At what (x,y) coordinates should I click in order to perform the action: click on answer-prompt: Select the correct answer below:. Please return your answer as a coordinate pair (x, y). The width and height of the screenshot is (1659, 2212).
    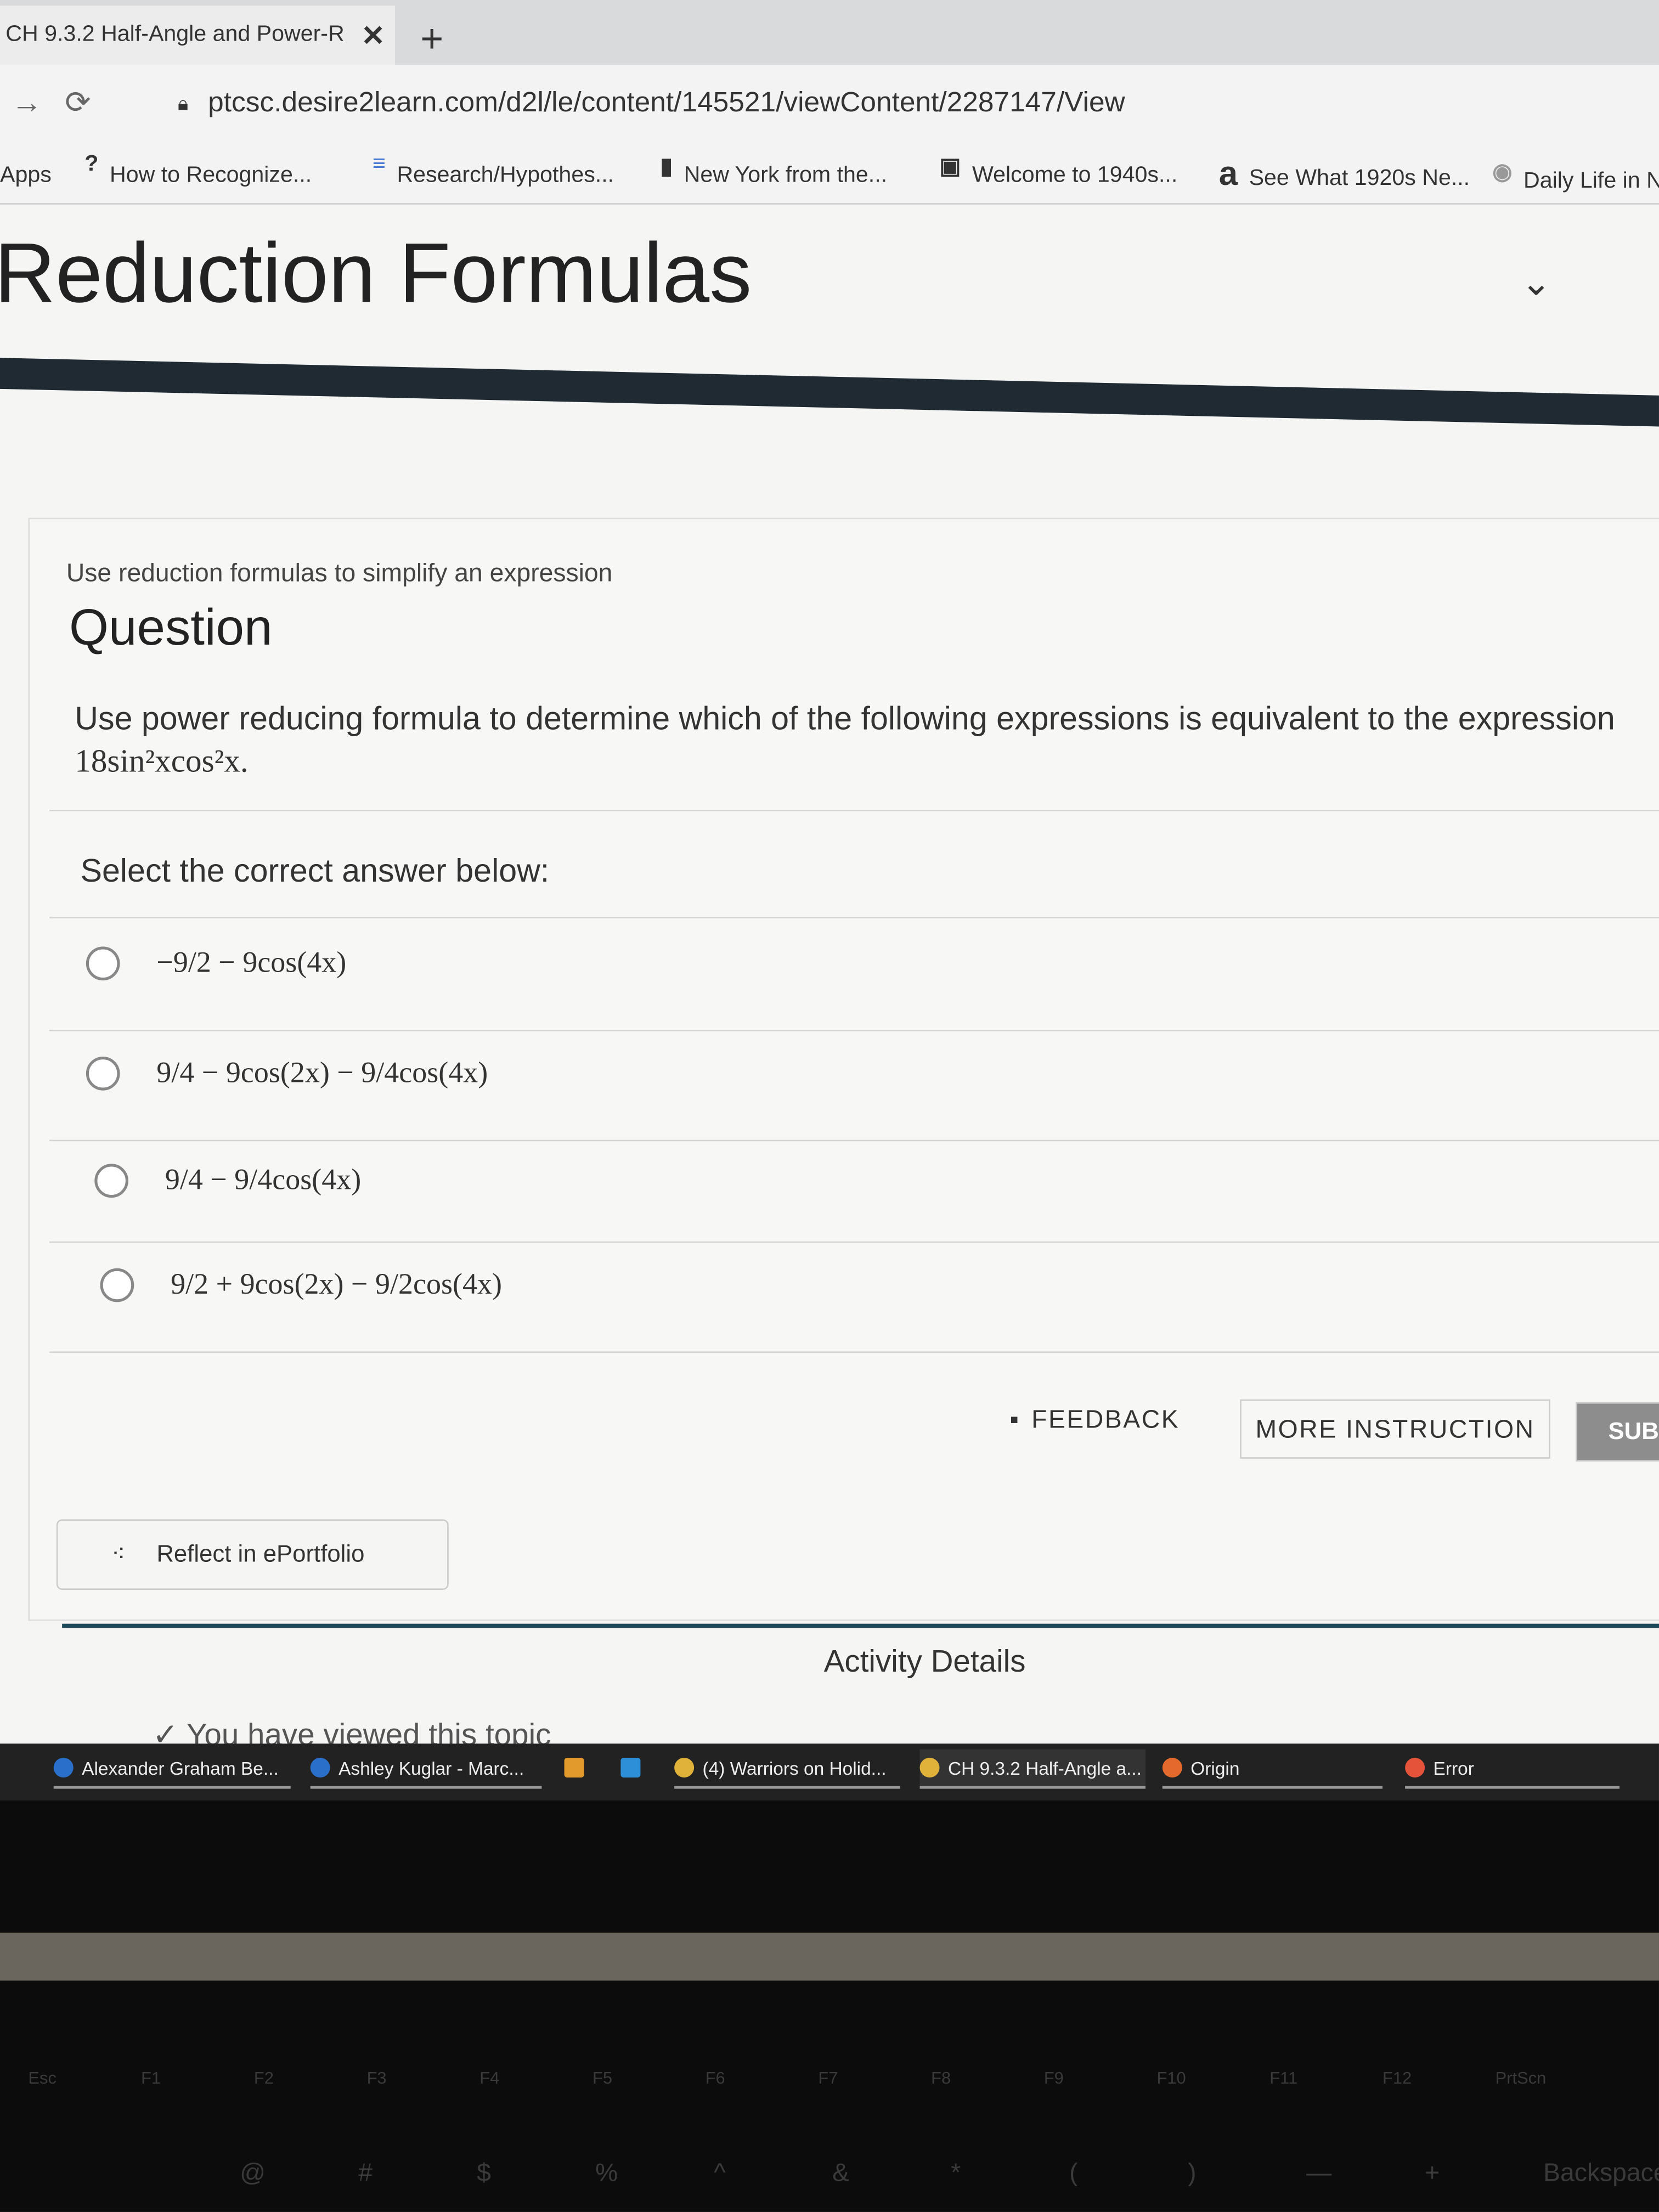
    Looking at the image, I should click on (315, 871).